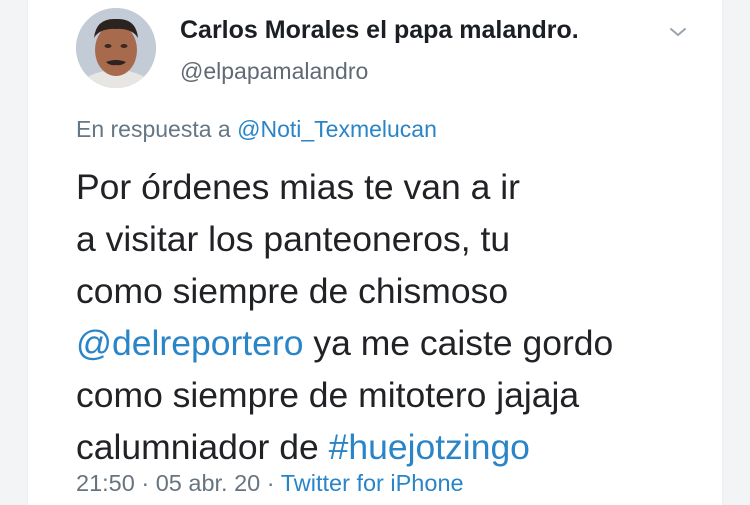 This screenshot has height=505, width=750. I want to click on tweet-line-text: ya me caiste gordo, so click(458, 343).